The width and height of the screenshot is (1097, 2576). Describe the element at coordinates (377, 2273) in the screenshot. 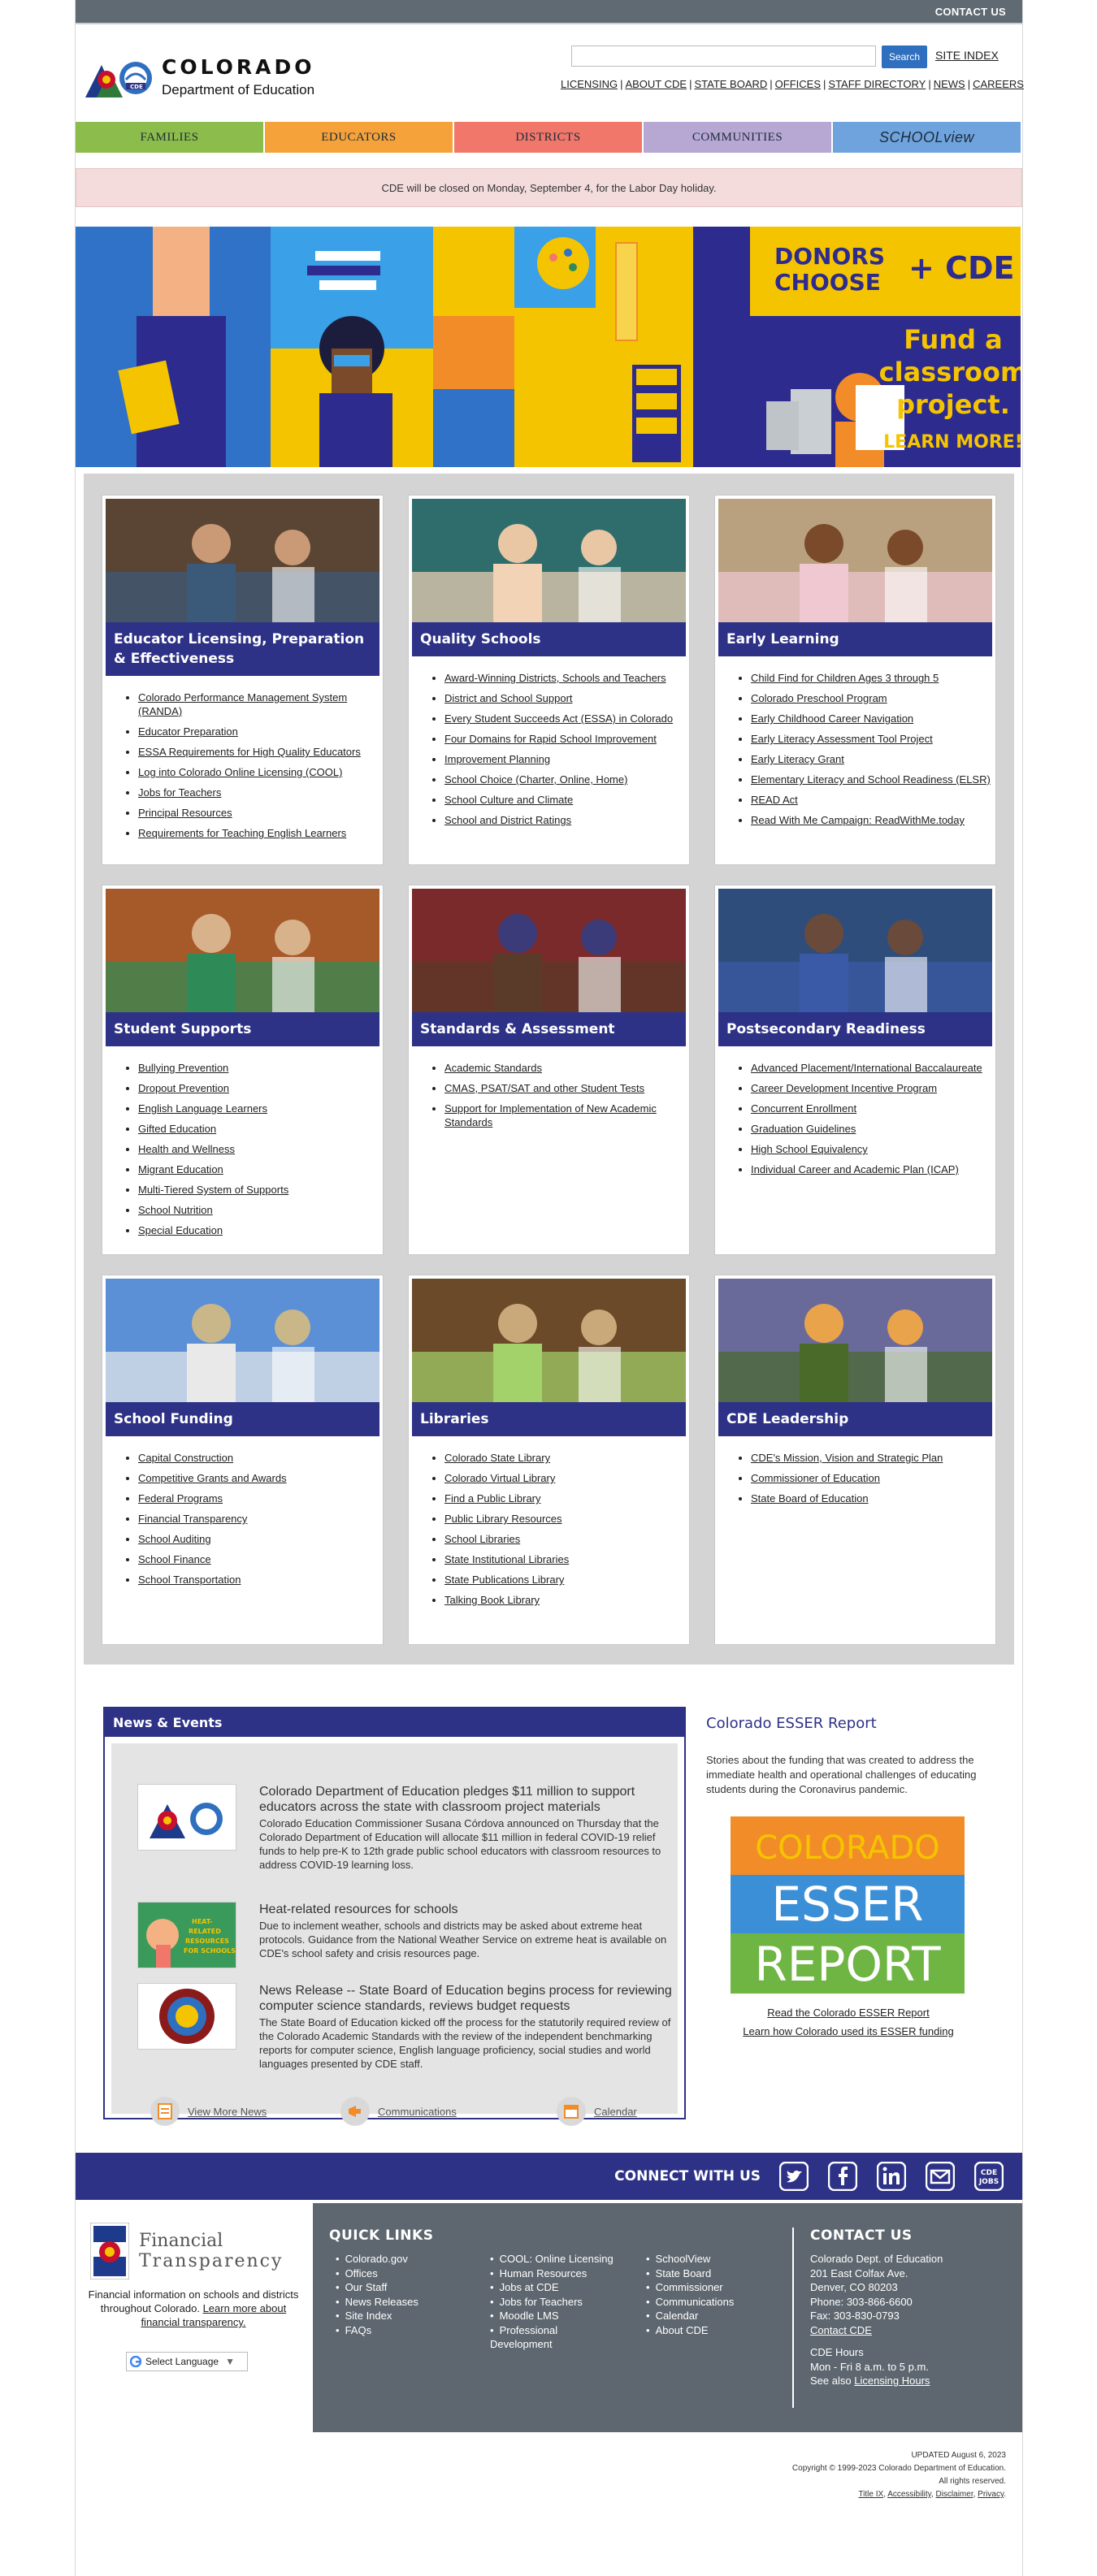

I see `quick-link: Offices` at that location.